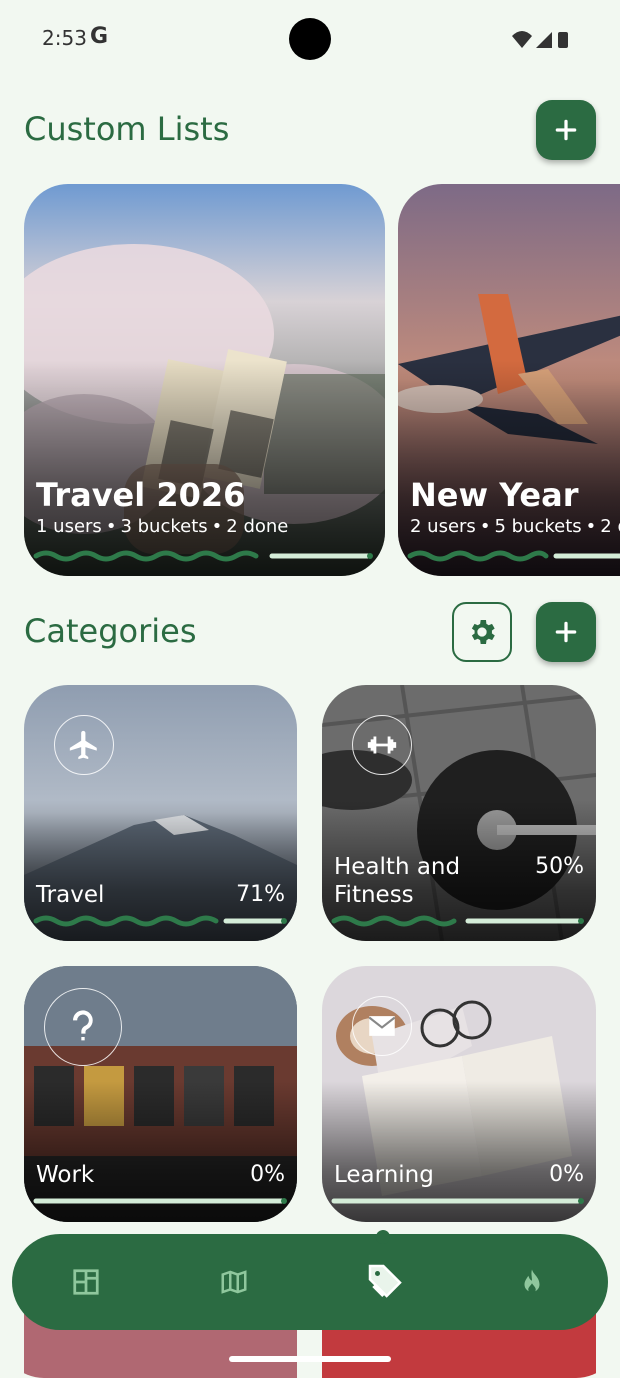  I want to click on list-meta: 2 users•5 buckets•2 d, so click(515, 526).